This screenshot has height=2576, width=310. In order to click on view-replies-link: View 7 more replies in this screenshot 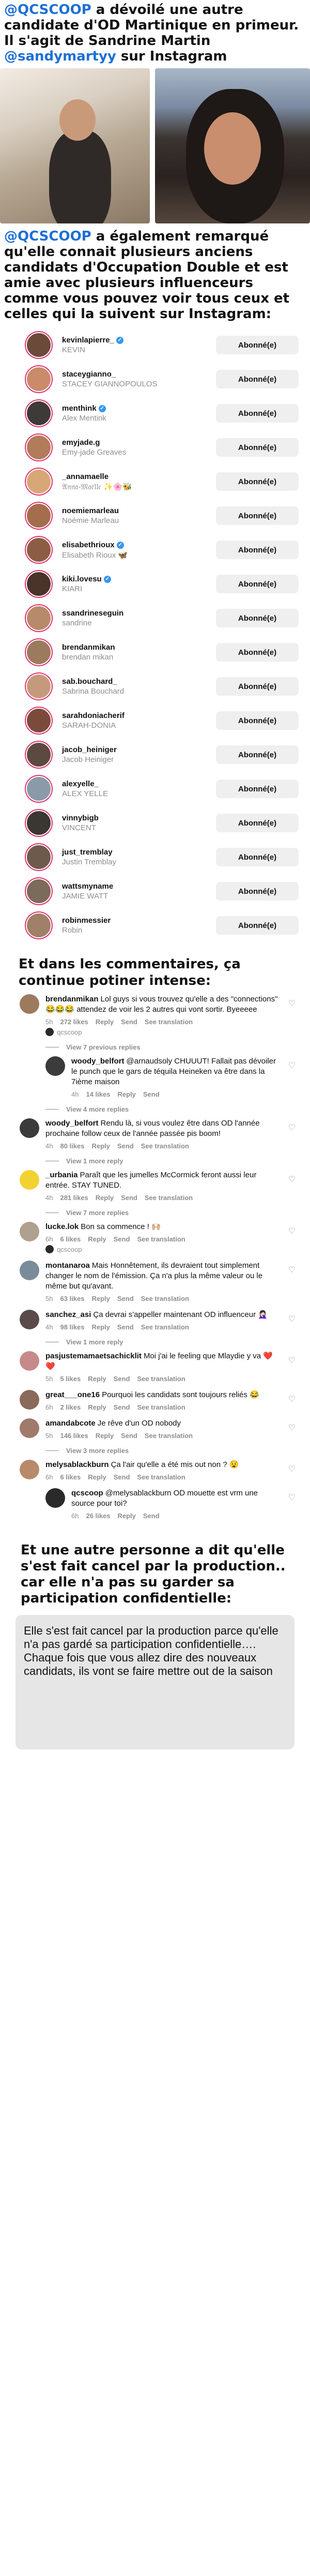, I will do `click(171, 1213)`.